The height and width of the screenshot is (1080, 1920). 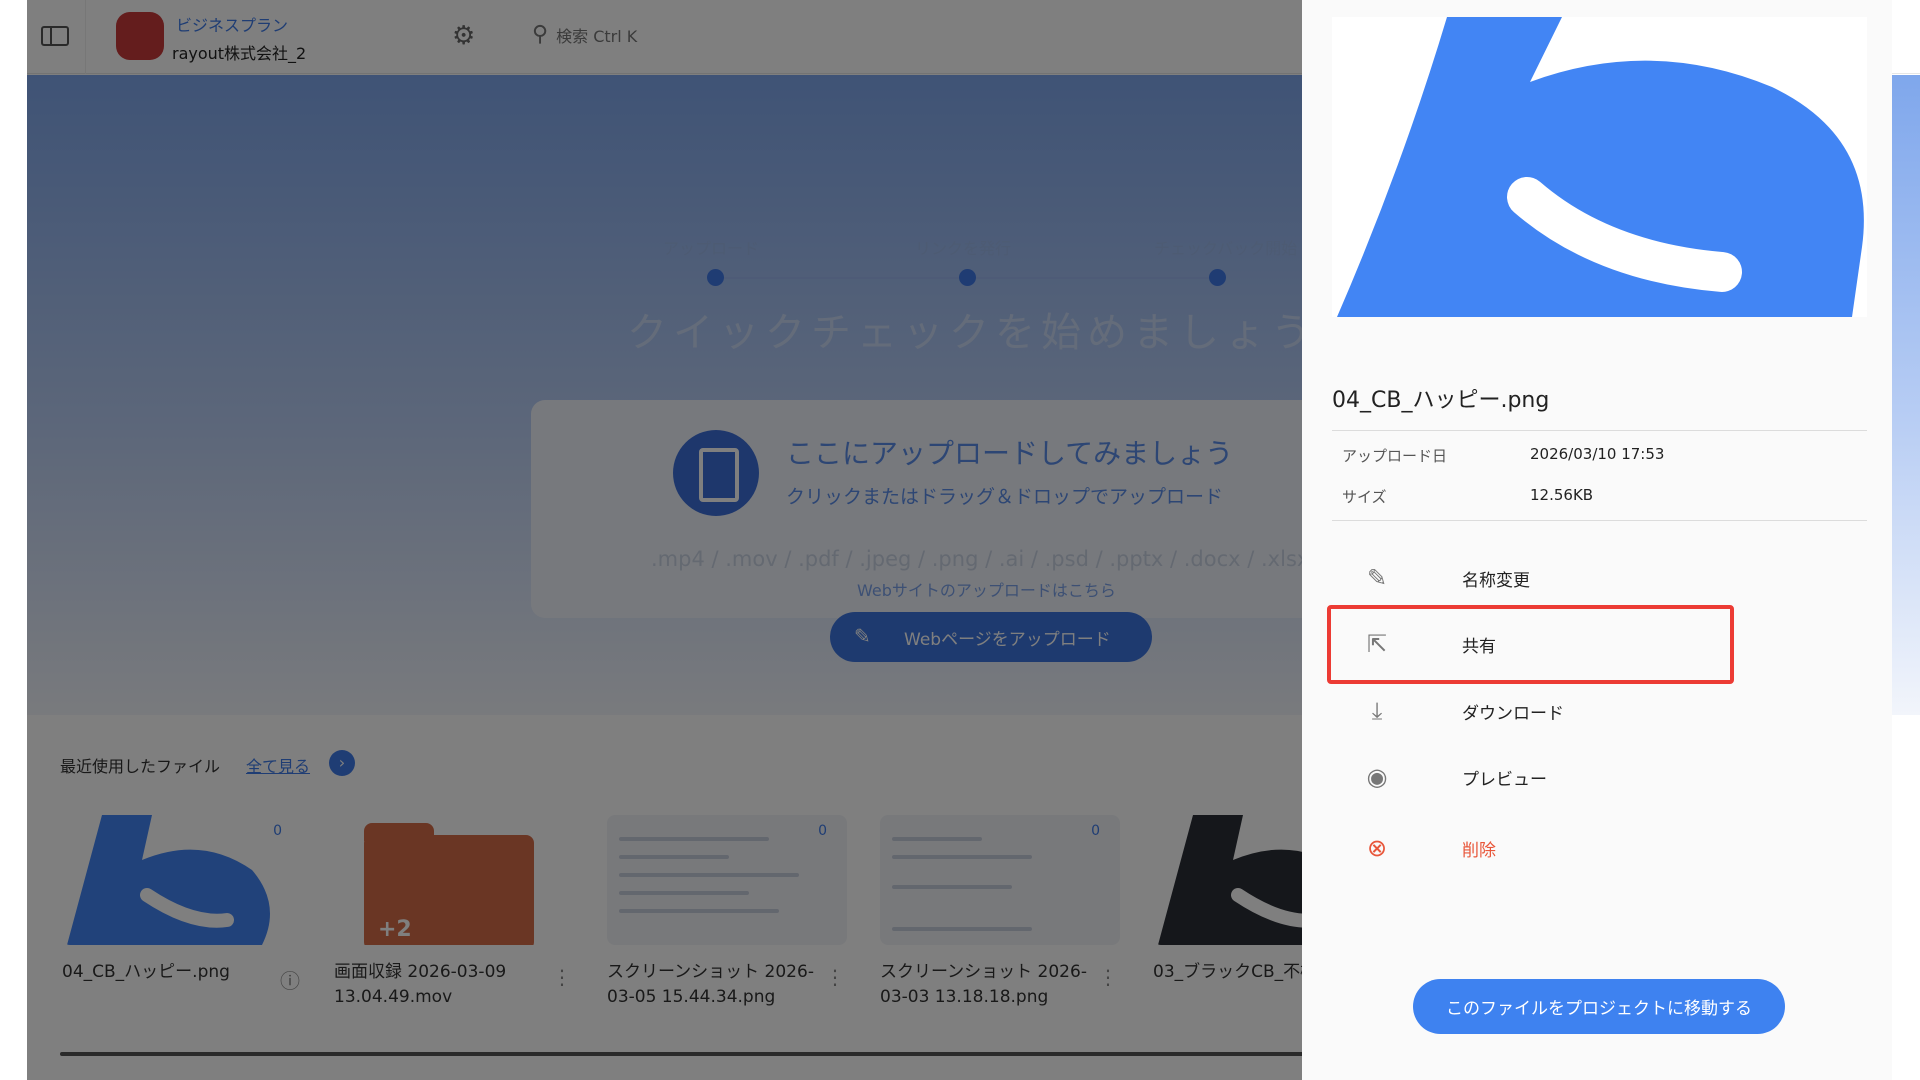 I want to click on pencil-icon: ✎, so click(x=1377, y=578).